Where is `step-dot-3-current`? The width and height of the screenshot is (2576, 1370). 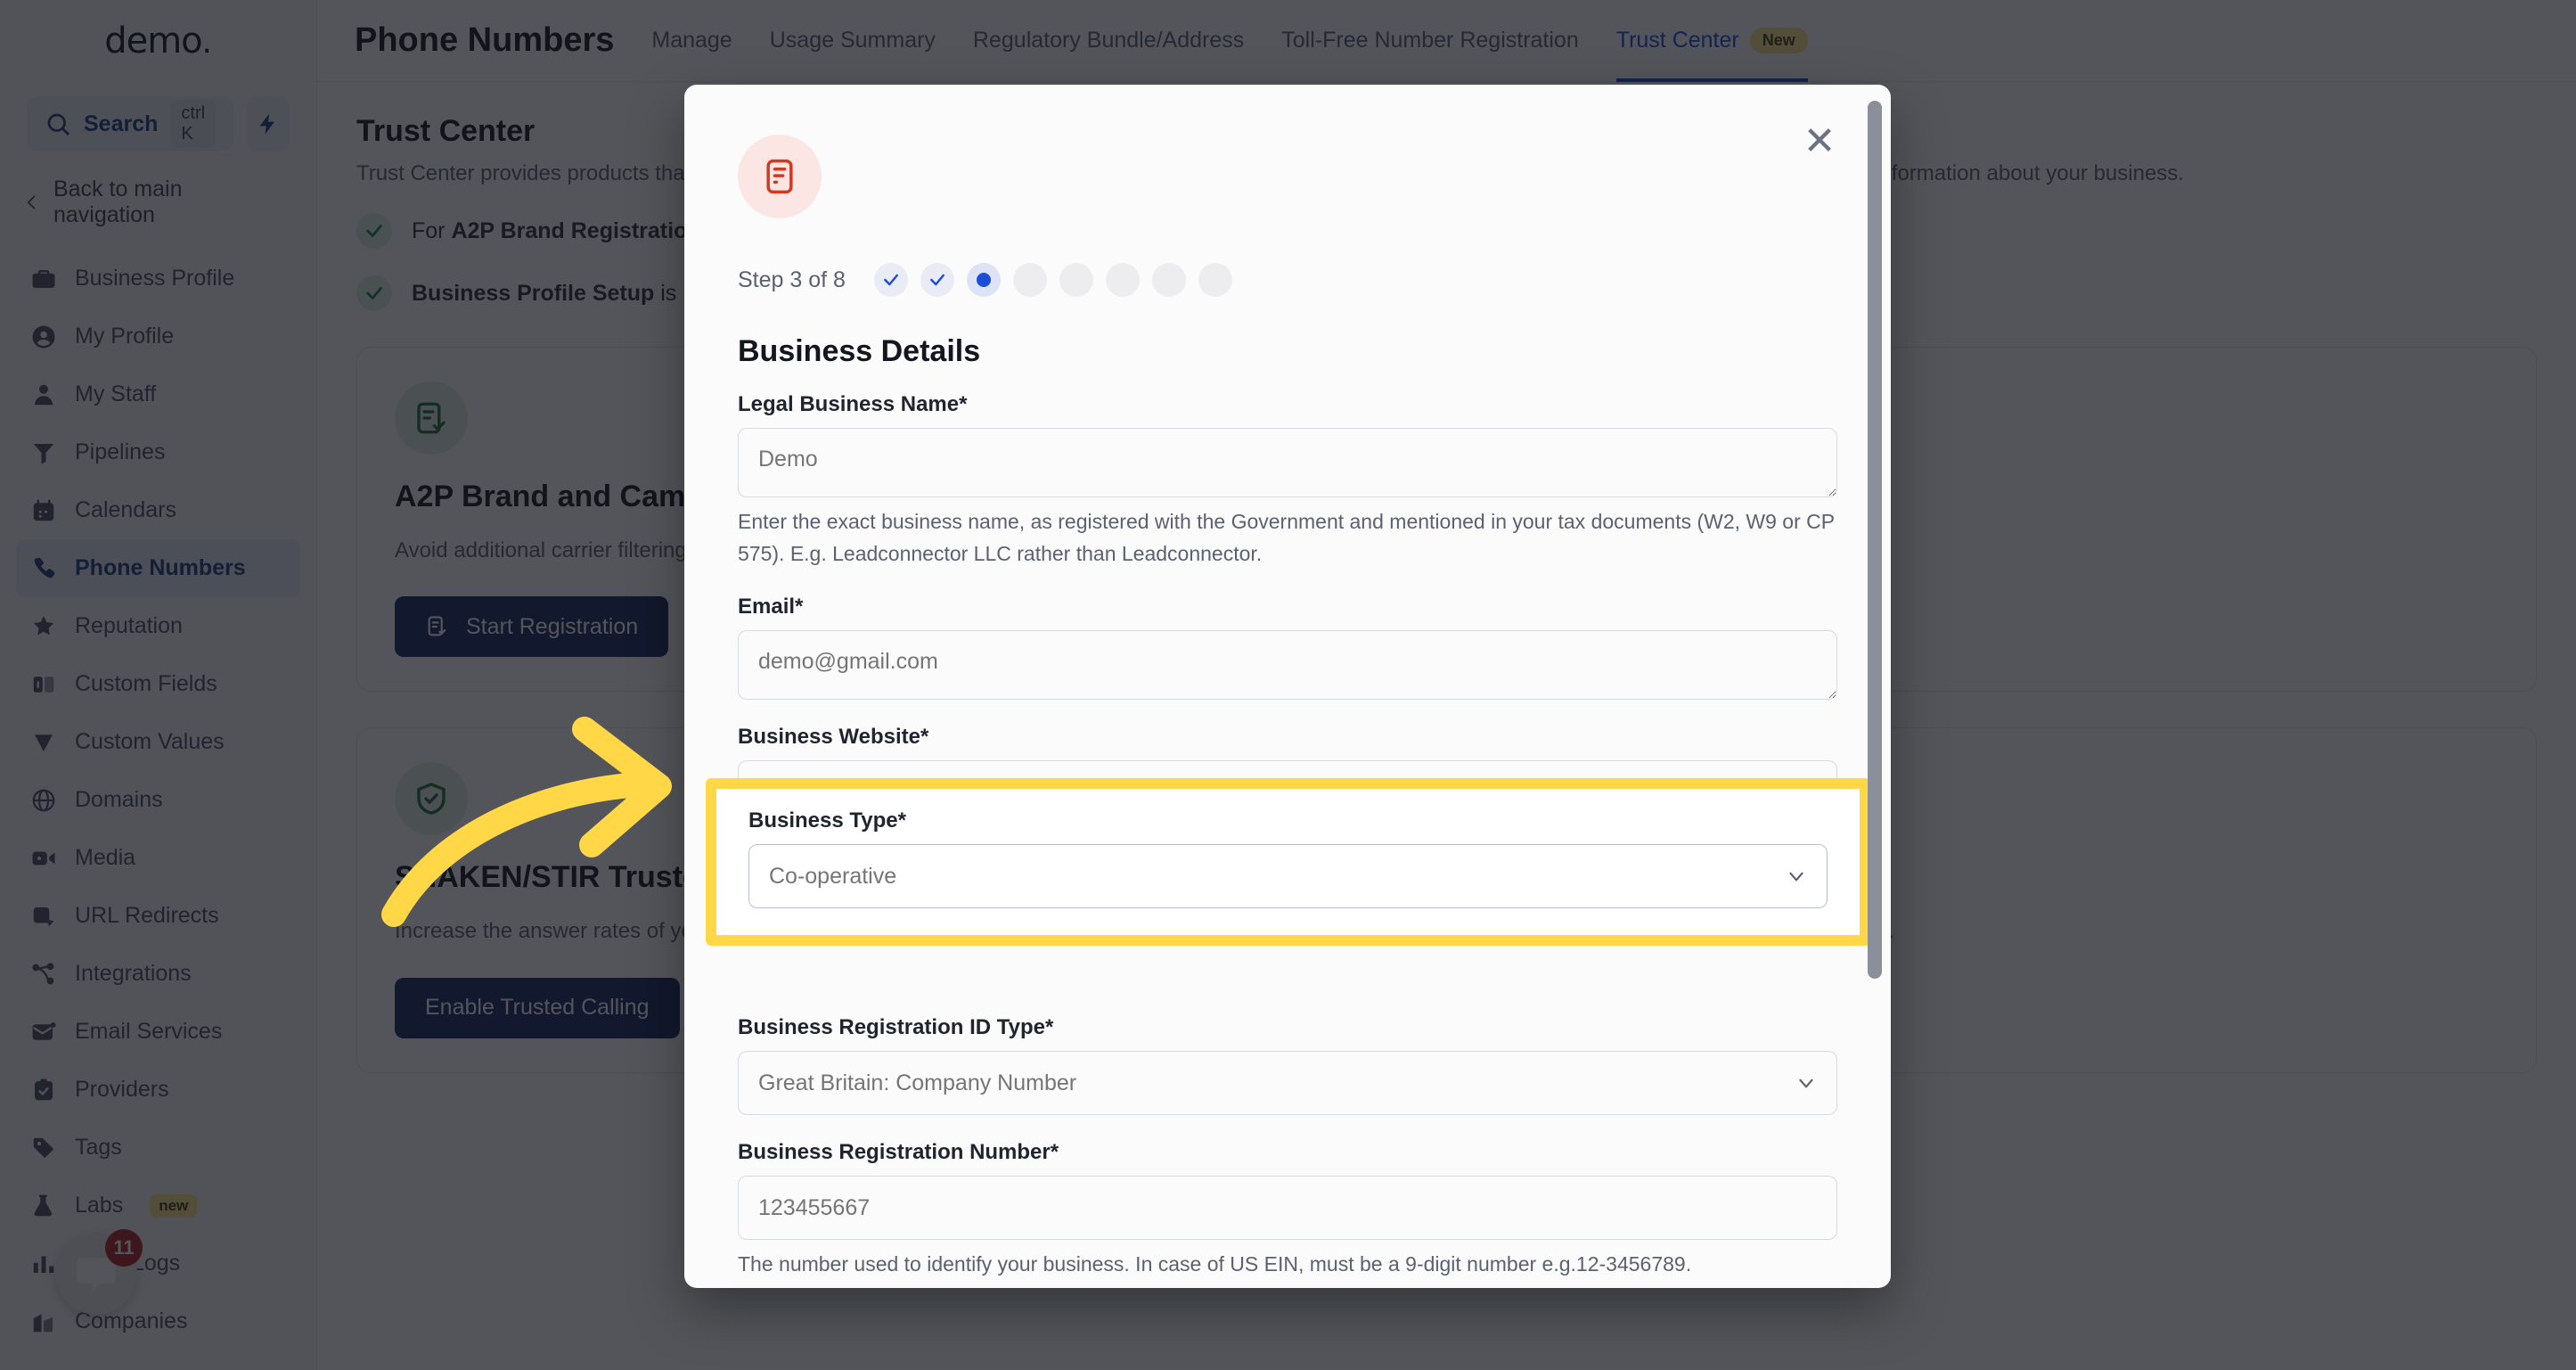
step-dot-3-current is located at coordinates (983, 280).